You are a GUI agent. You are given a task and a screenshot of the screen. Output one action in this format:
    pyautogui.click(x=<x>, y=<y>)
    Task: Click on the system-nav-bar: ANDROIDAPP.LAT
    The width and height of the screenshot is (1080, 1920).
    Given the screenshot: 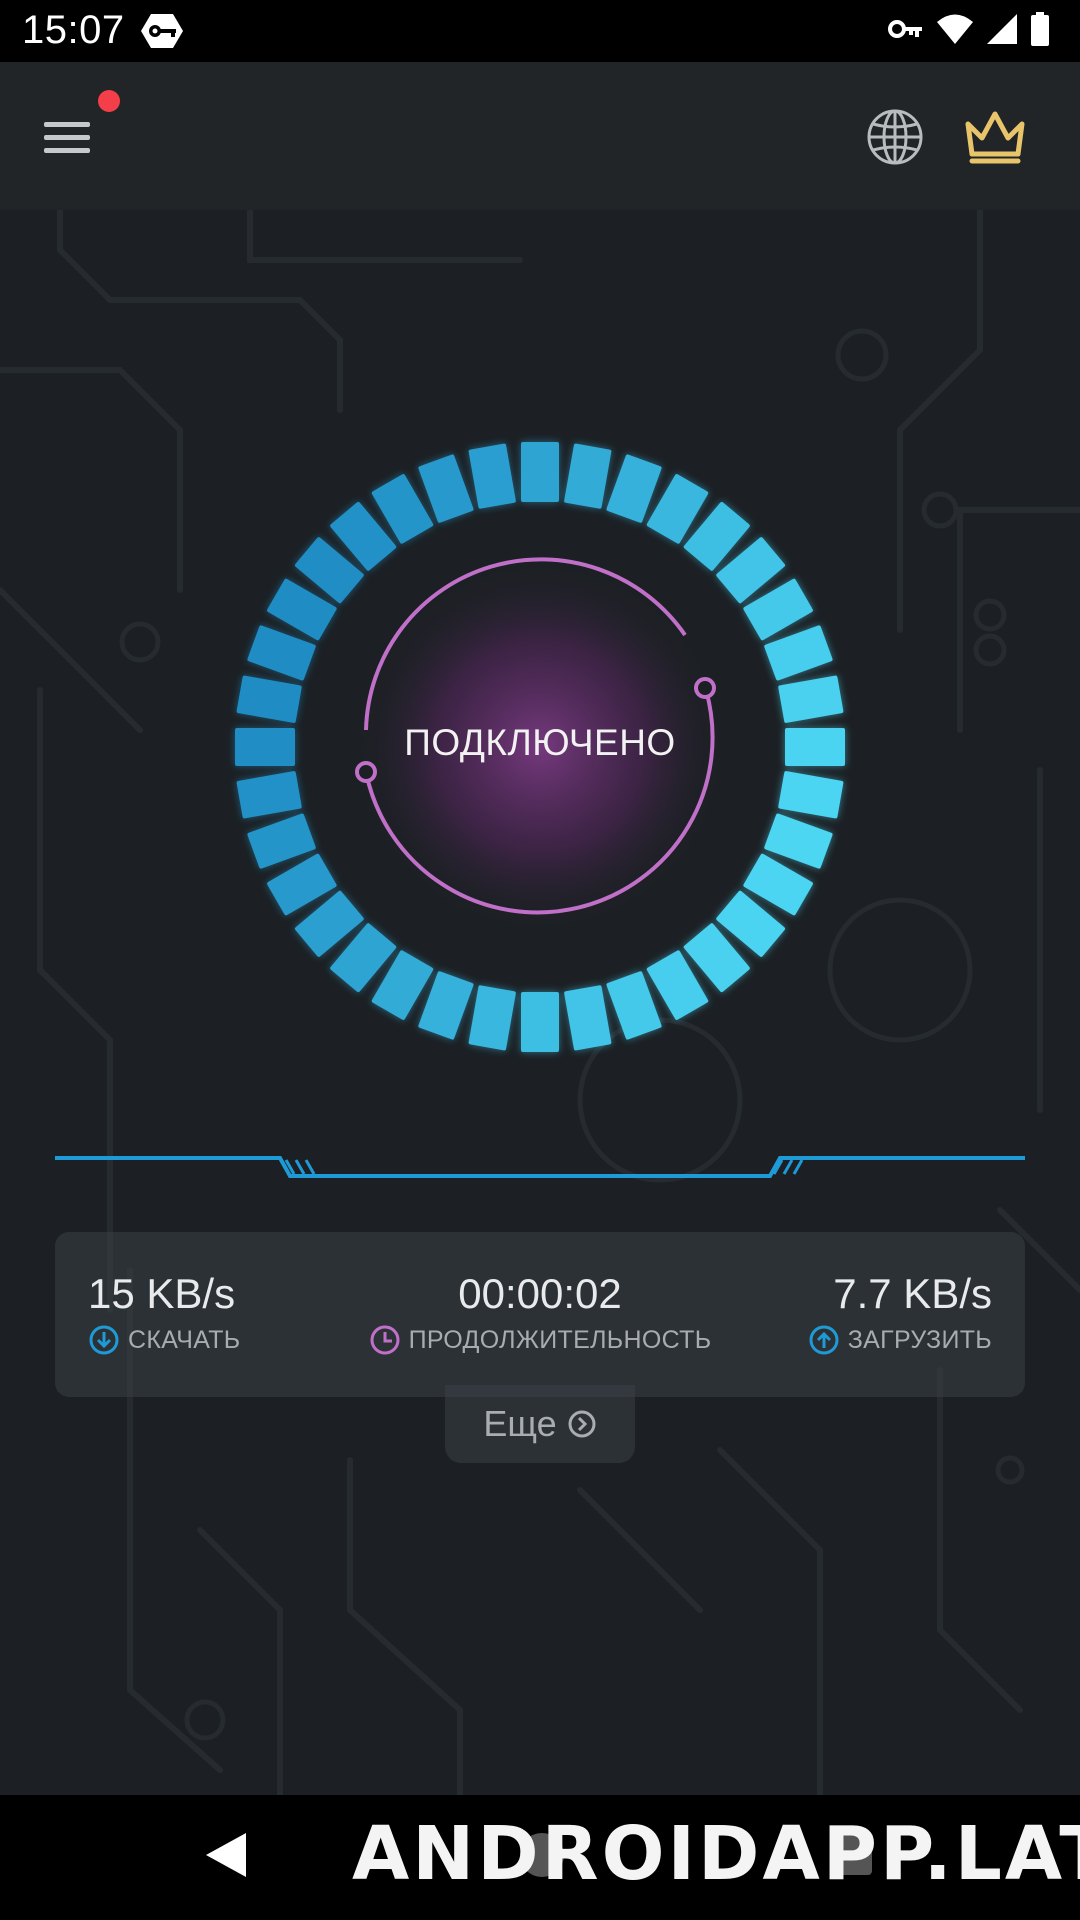 What is the action you would take?
    pyautogui.click(x=540, y=1857)
    